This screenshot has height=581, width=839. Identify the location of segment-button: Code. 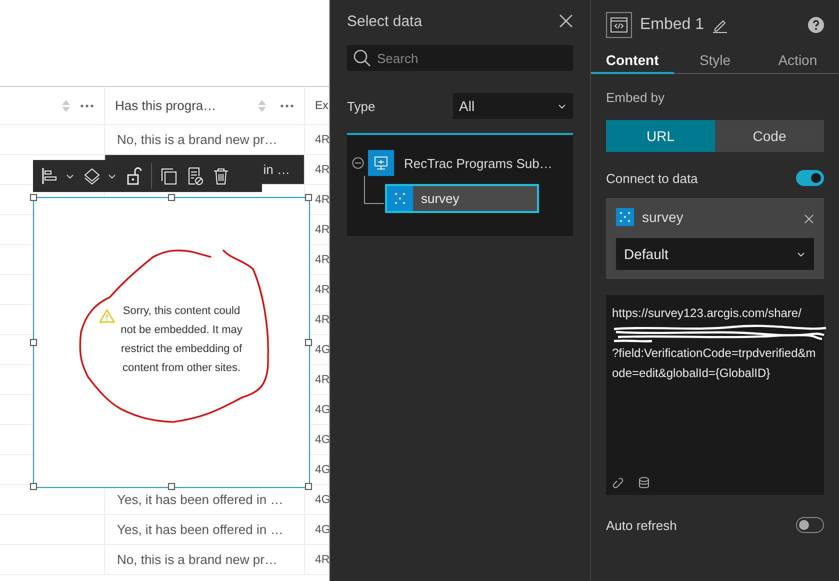
(769, 136).